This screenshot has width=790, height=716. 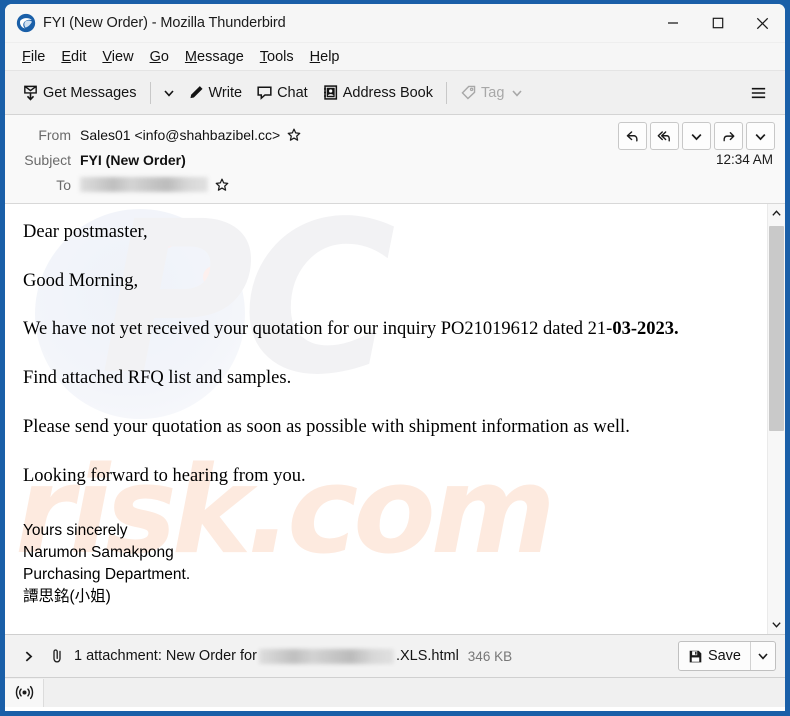 What do you see at coordinates (395, 57) in the screenshot?
I see `menu-bar: File Edit View Go Message Tools Help` at bounding box center [395, 57].